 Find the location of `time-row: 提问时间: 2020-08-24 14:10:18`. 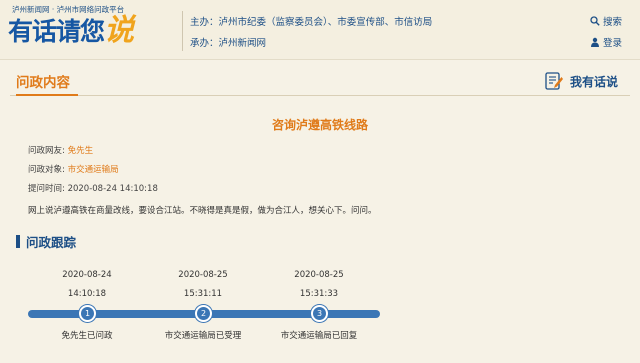

time-row: 提问时间: 2020-08-24 14:10:18 is located at coordinates (93, 188).